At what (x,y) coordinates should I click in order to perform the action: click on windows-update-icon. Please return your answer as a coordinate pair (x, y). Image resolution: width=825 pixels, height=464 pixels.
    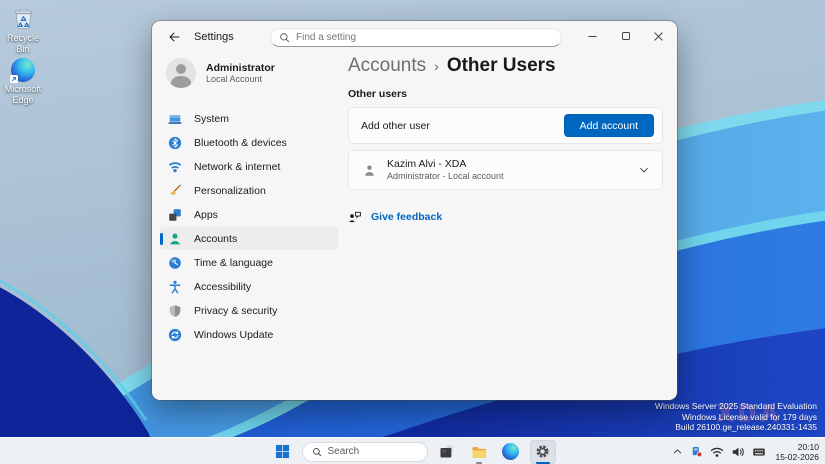
    Looking at the image, I should click on (175, 335).